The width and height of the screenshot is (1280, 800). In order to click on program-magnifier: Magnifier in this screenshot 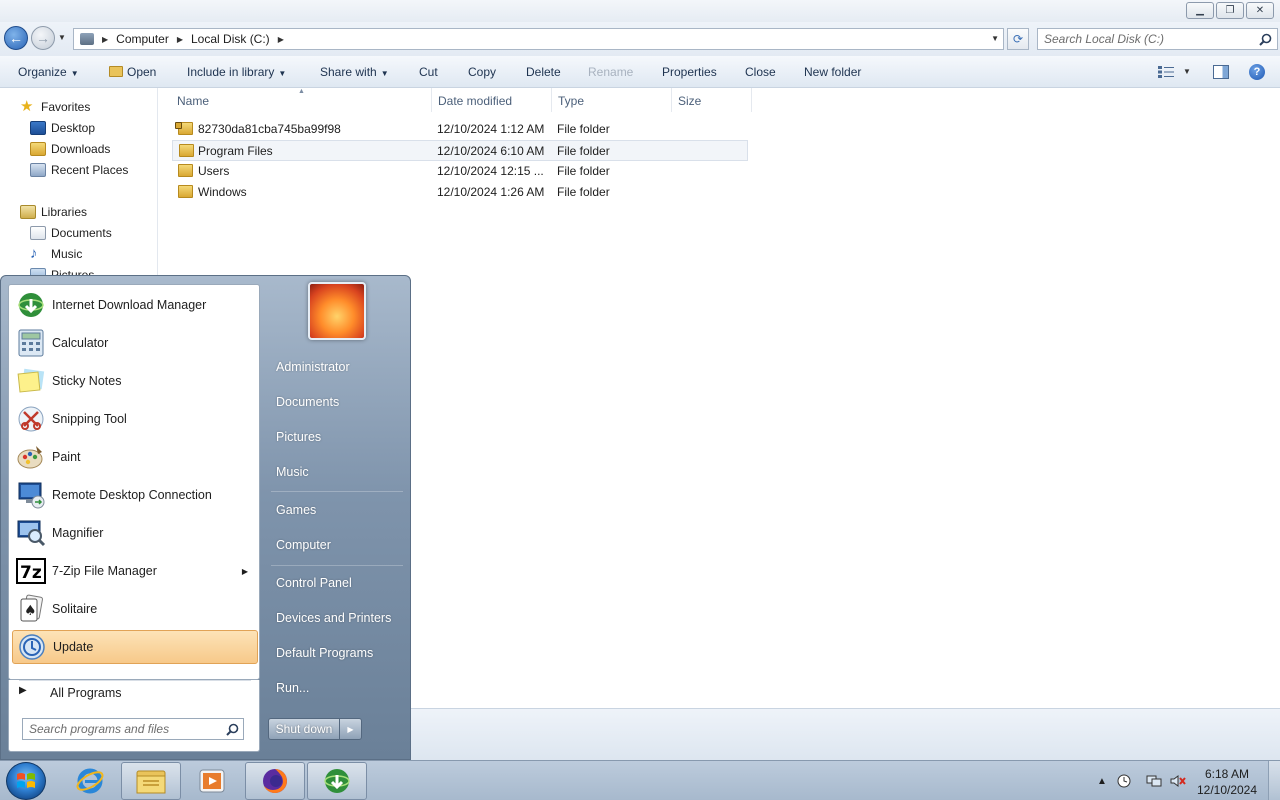, I will do `click(135, 533)`.